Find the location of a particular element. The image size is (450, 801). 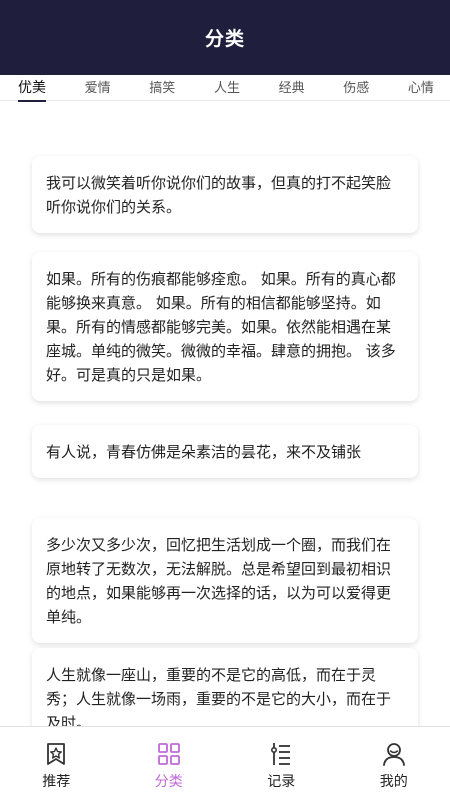

grid-icon is located at coordinates (169, 754).